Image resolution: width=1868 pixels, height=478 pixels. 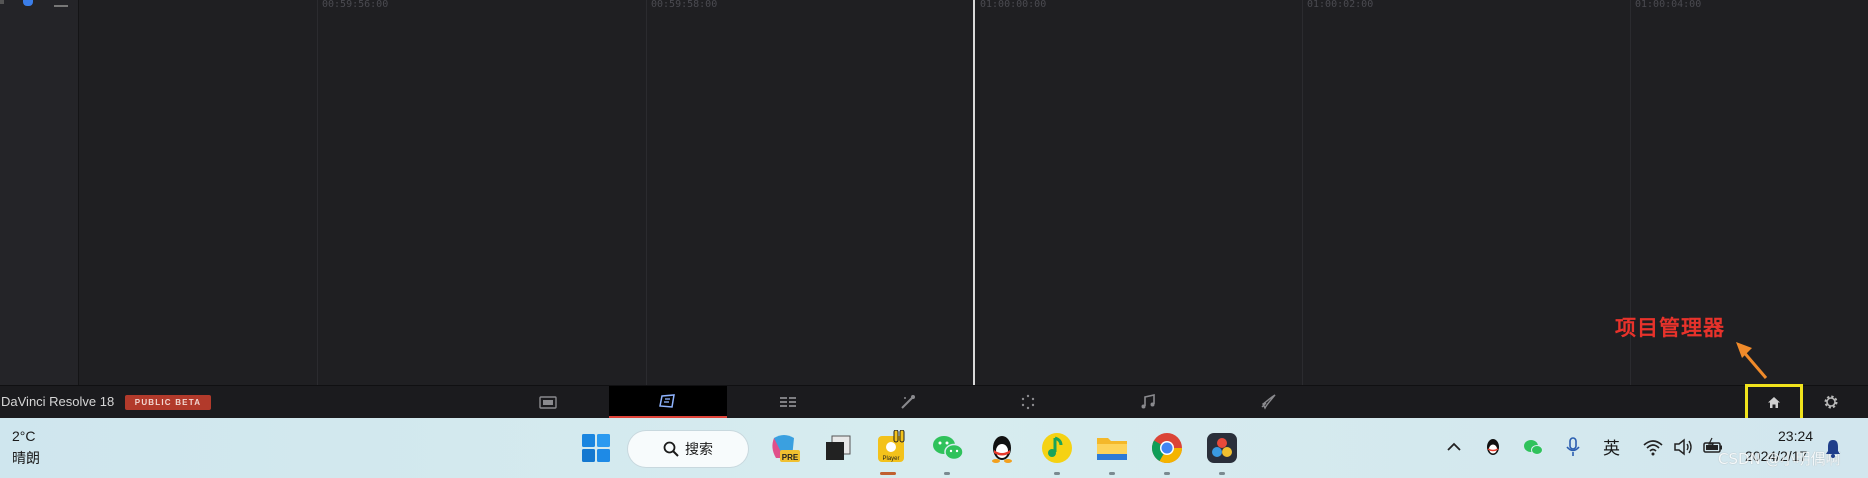 What do you see at coordinates (684, 5) in the screenshot?
I see `timecode-label: 00:59:58:00` at bounding box center [684, 5].